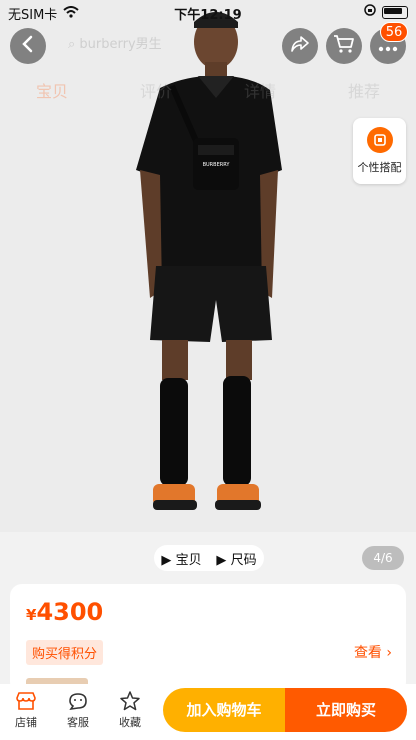 This screenshot has width=416, height=740. I want to click on buy-now-button: 立即购买, so click(346, 710).